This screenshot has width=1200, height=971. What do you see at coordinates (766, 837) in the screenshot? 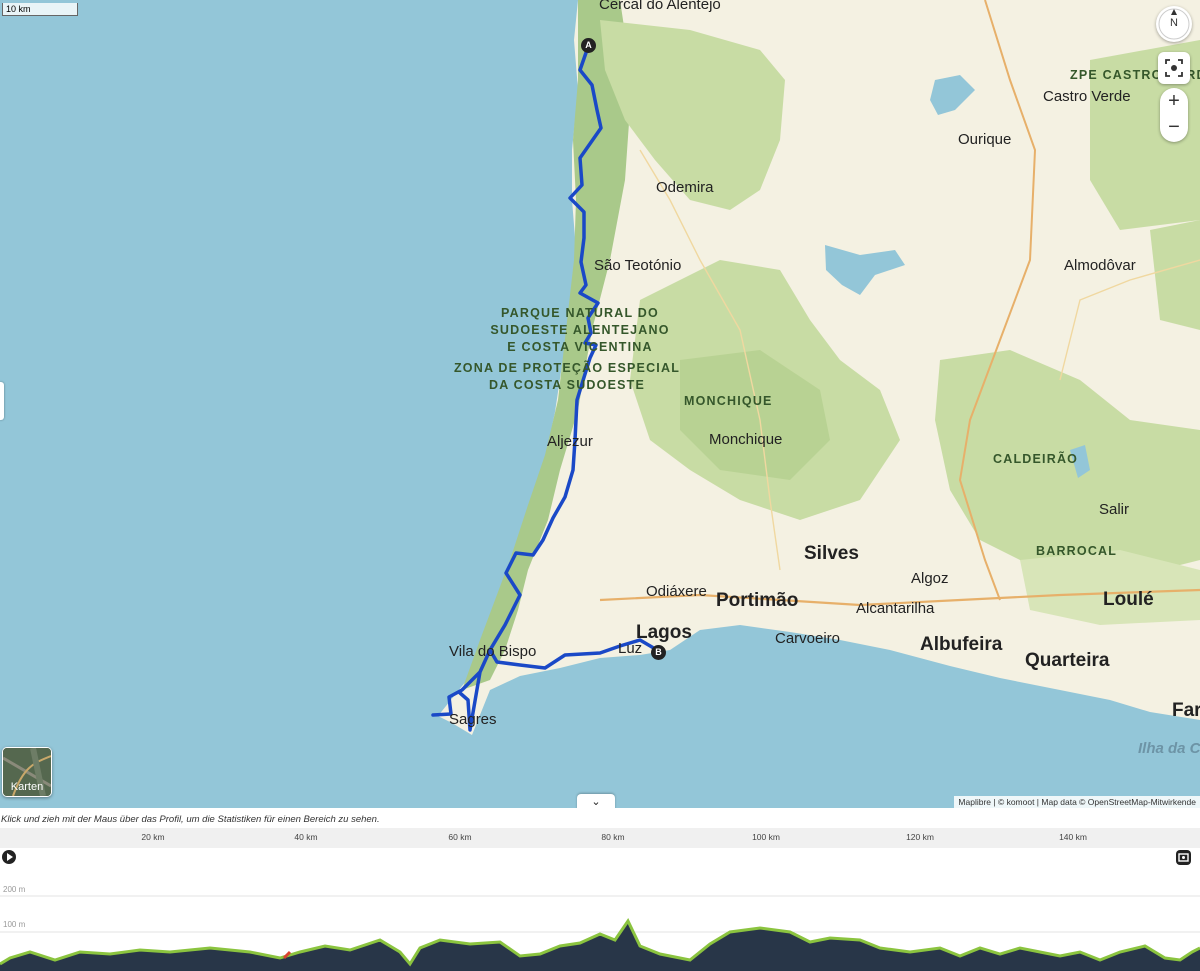
I see `distance-tick: 100 km` at bounding box center [766, 837].